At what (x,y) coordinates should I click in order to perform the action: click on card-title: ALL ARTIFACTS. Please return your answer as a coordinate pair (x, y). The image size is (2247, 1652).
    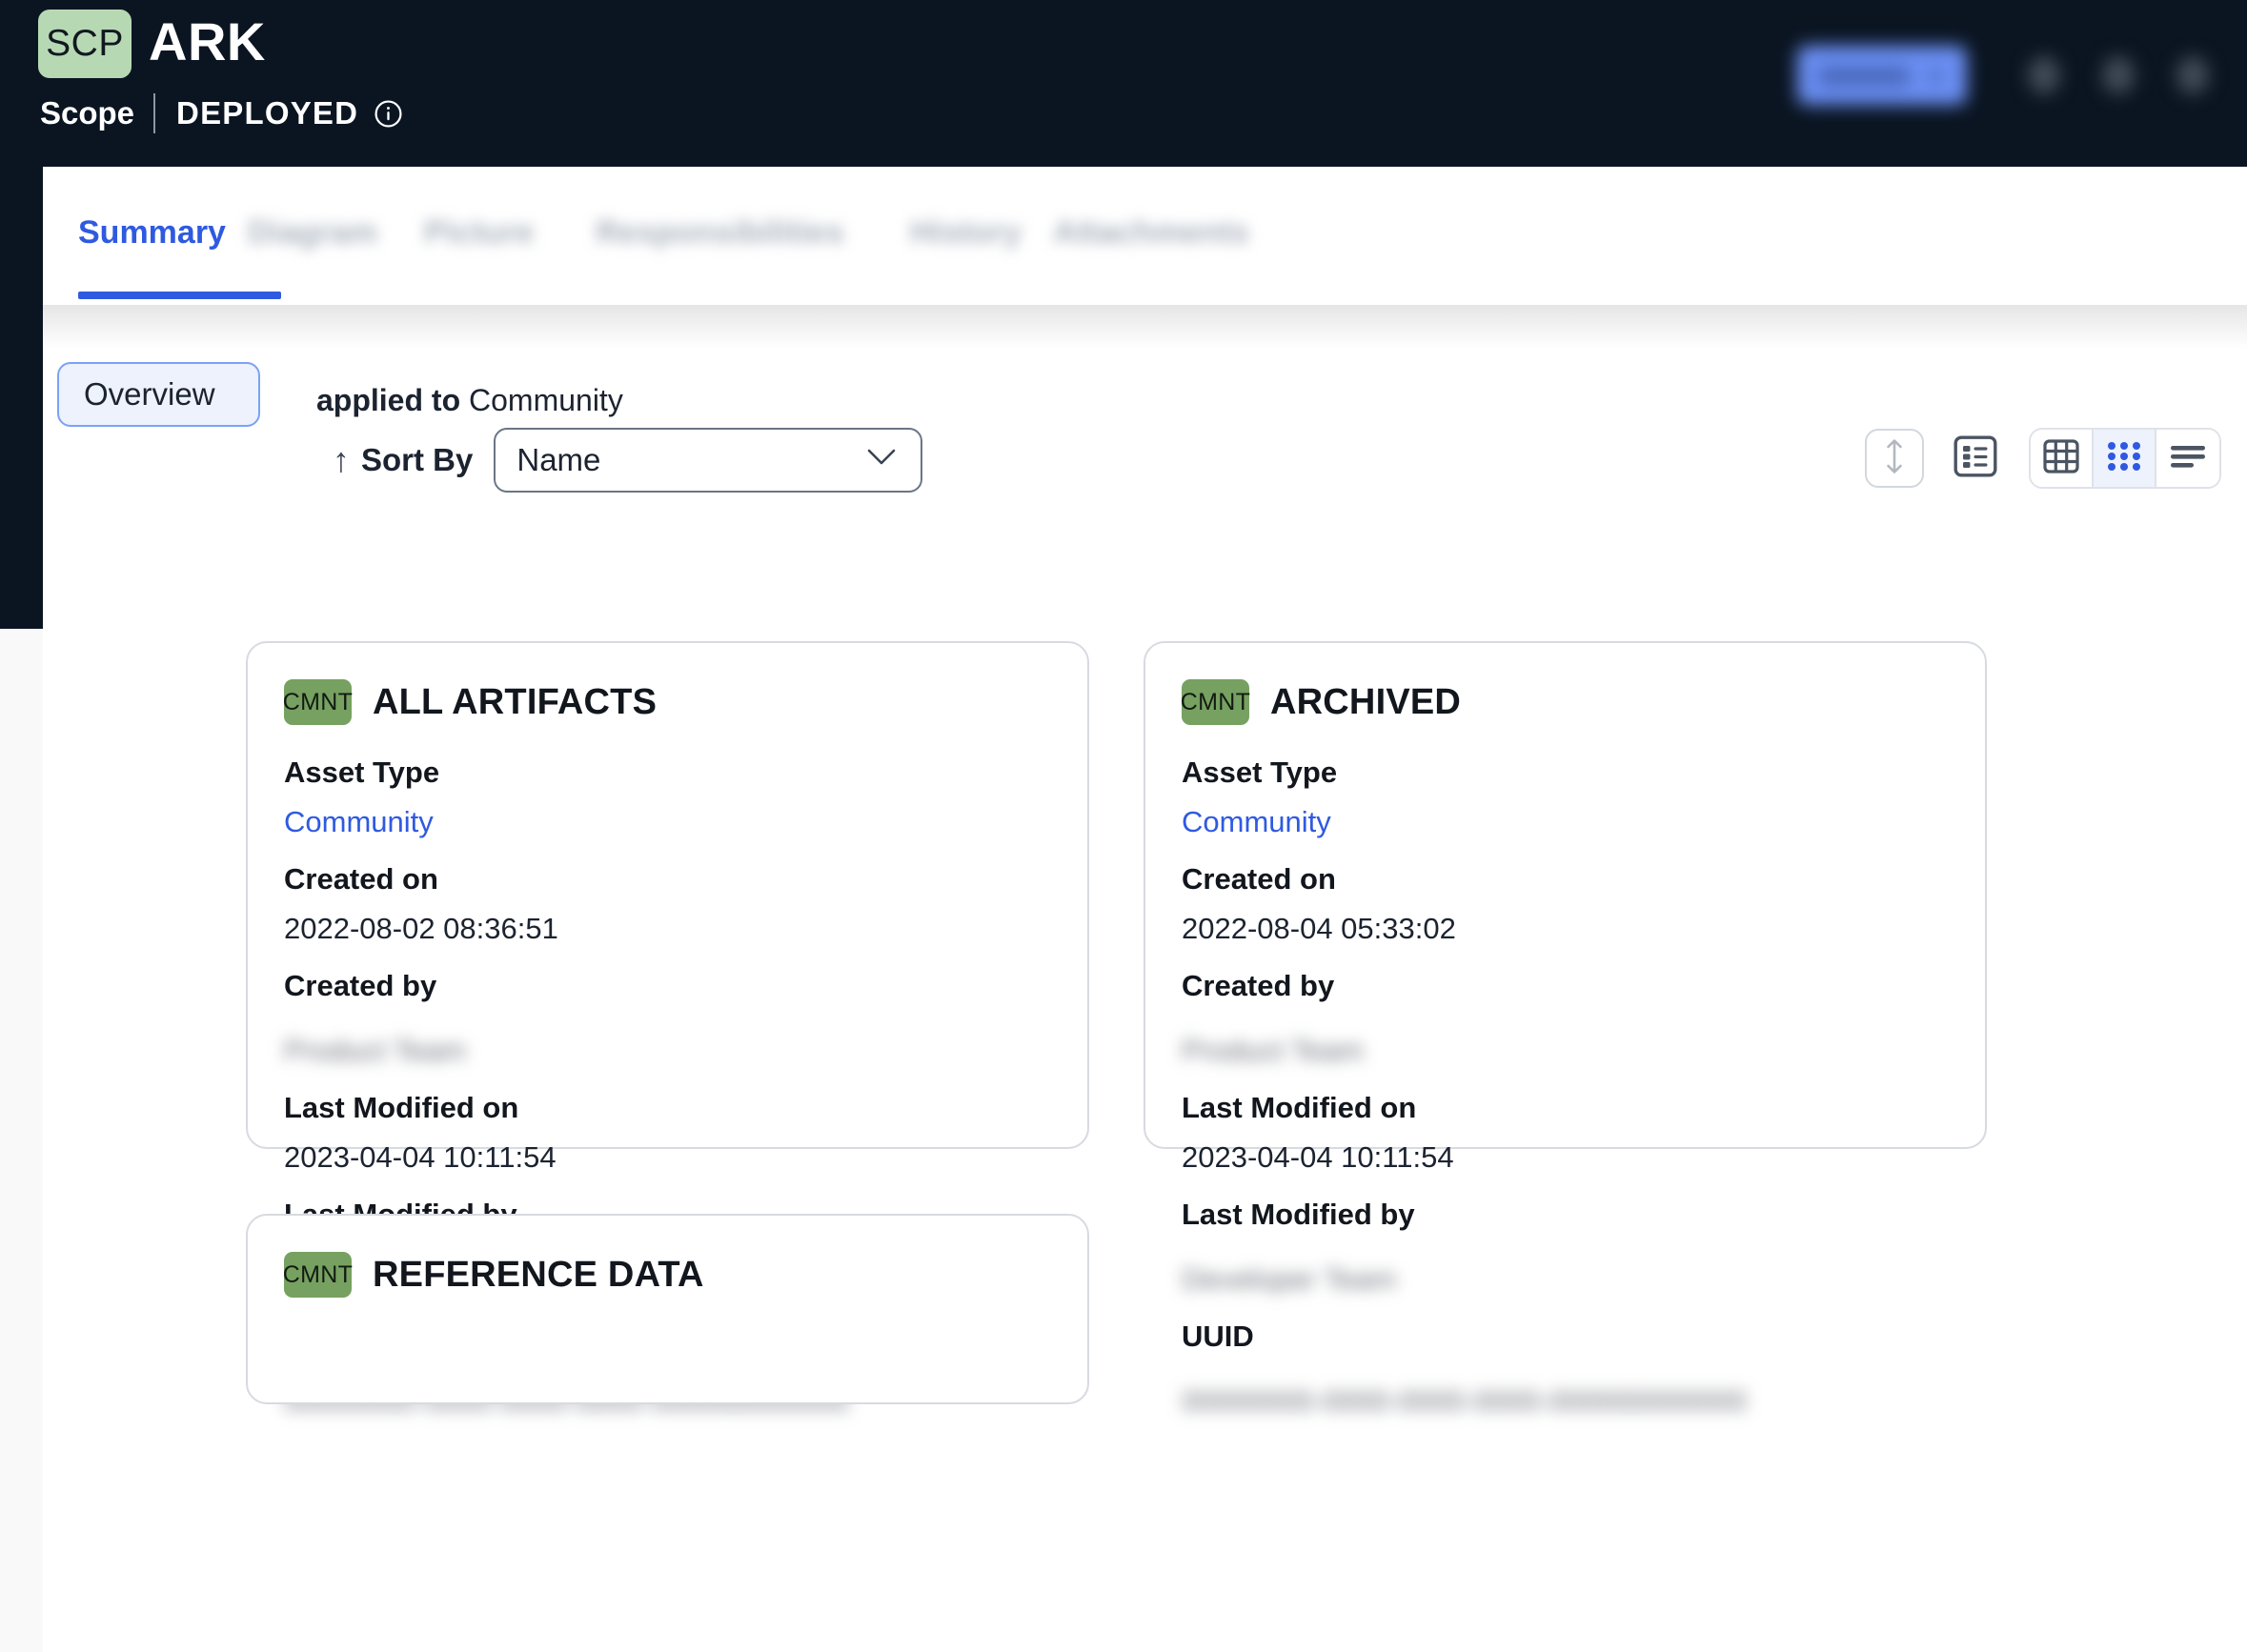
    Looking at the image, I should click on (515, 701).